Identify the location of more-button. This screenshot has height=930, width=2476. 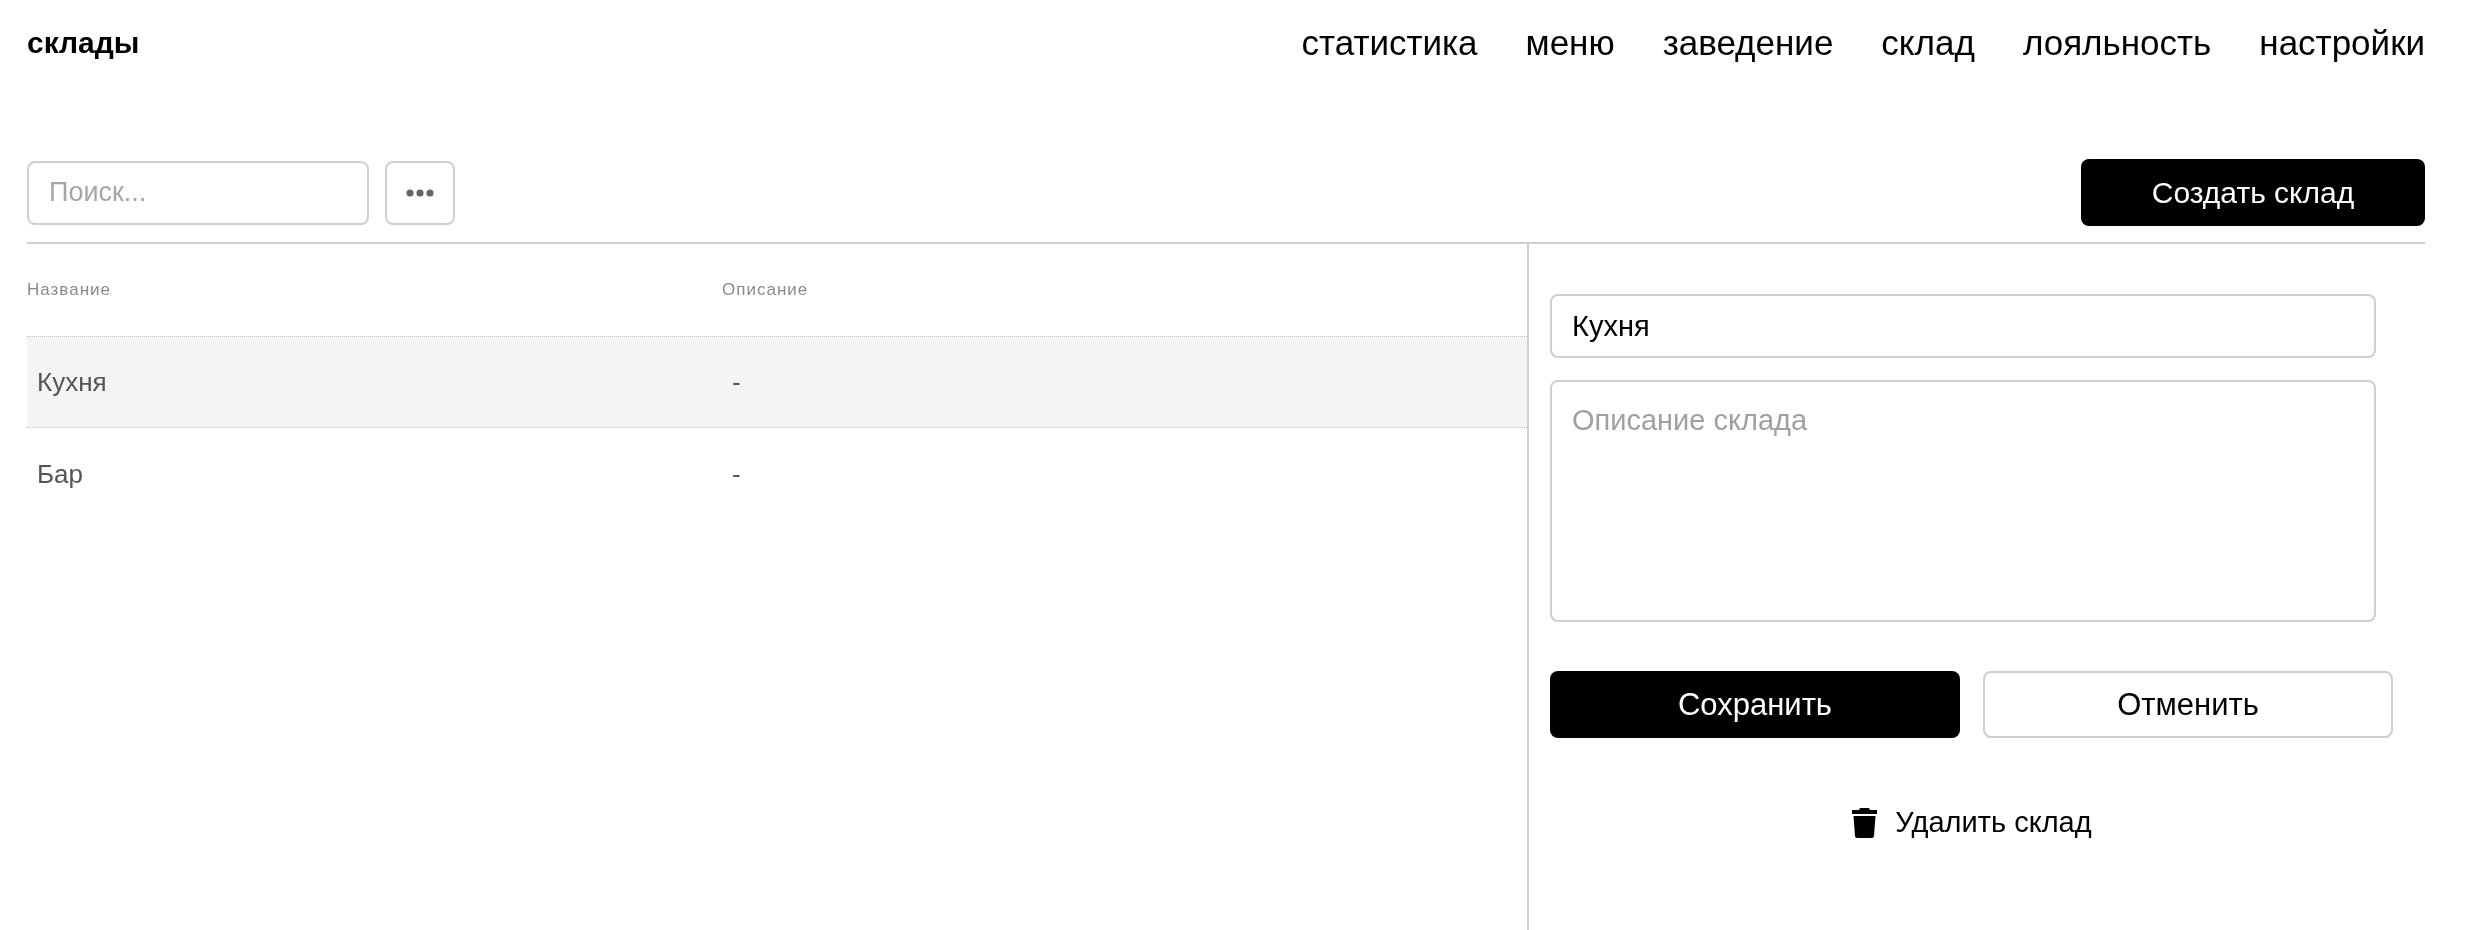
(420, 192).